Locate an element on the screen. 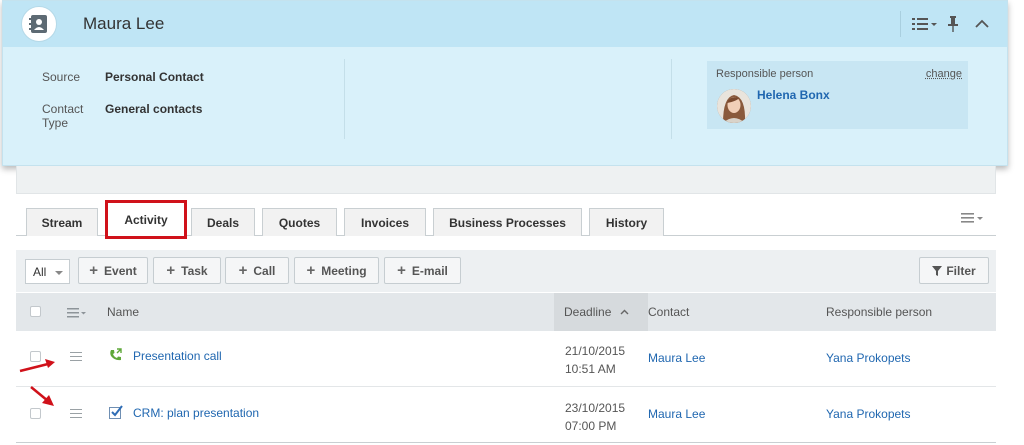 The height and width of the screenshot is (445, 1024). tab-deals: Deals is located at coordinates (223, 222).